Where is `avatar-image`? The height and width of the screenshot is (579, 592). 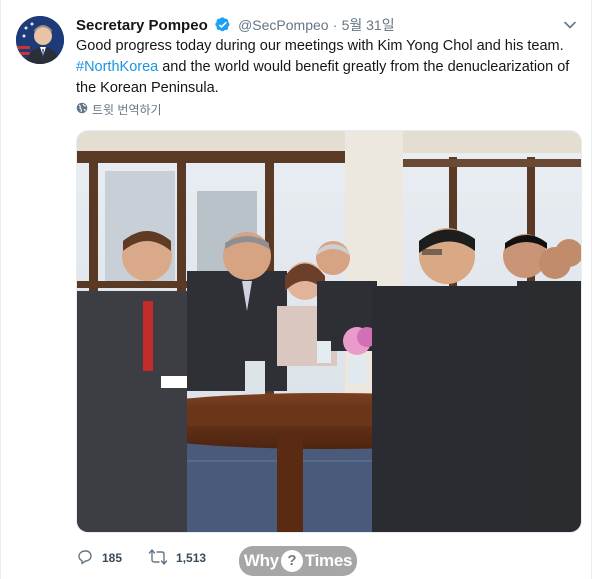 avatar-image is located at coordinates (40, 40).